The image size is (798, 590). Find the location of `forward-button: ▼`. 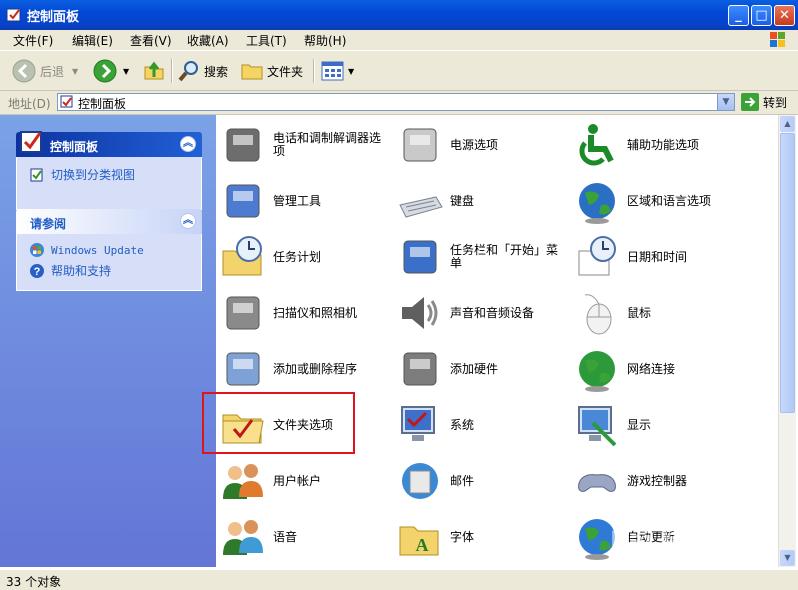

forward-button: ▼ is located at coordinates (111, 71).